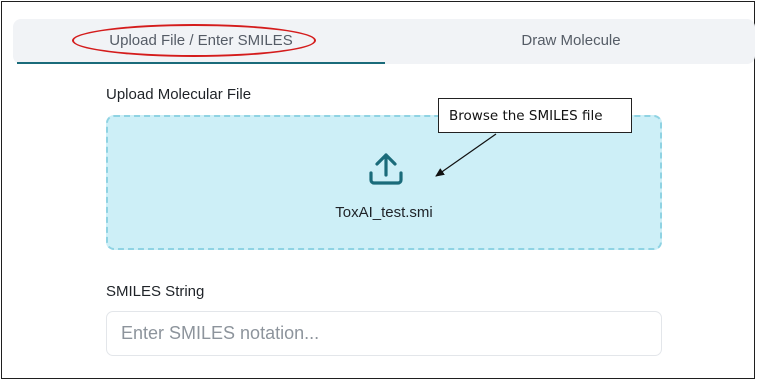 The width and height of the screenshot is (758, 382). What do you see at coordinates (155, 291) in the screenshot?
I see `smiles-section-label: SMILES String` at bounding box center [155, 291].